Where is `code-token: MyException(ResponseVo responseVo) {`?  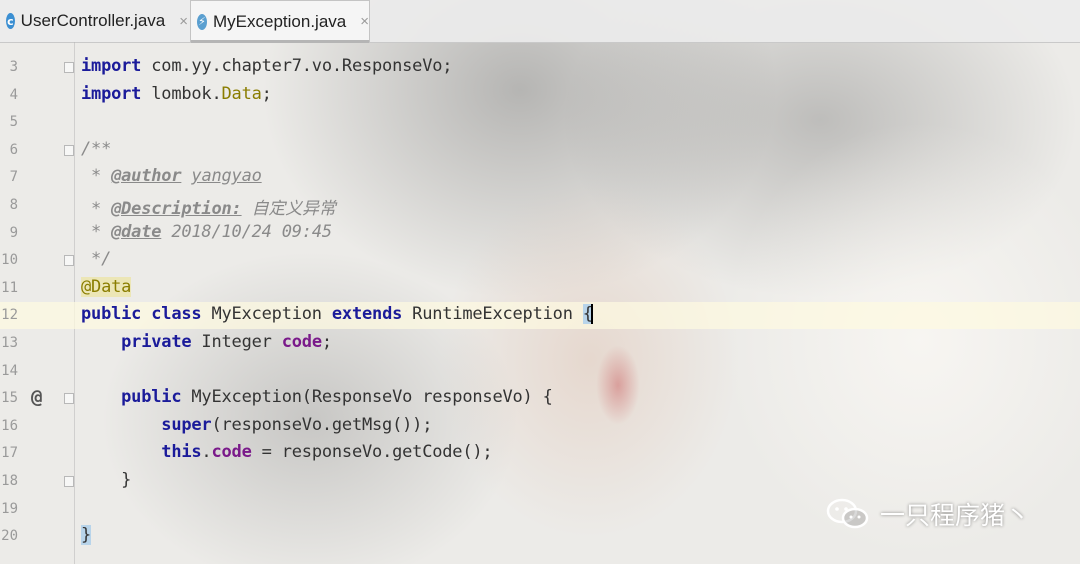 code-token: MyException(ResponseVo responseVo) { is located at coordinates (367, 397).